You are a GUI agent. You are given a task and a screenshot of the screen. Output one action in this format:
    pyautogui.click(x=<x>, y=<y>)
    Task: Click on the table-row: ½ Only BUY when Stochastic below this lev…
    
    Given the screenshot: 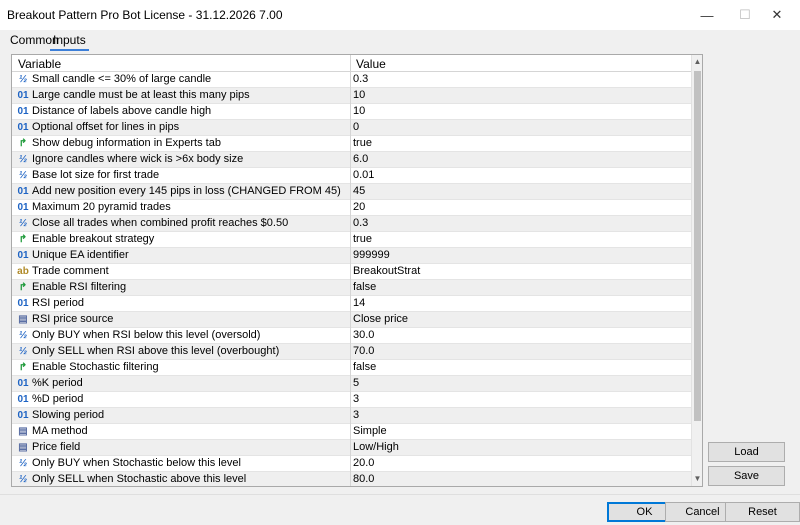 What is the action you would take?
    pyautogui.click(x=352, y=464)
    